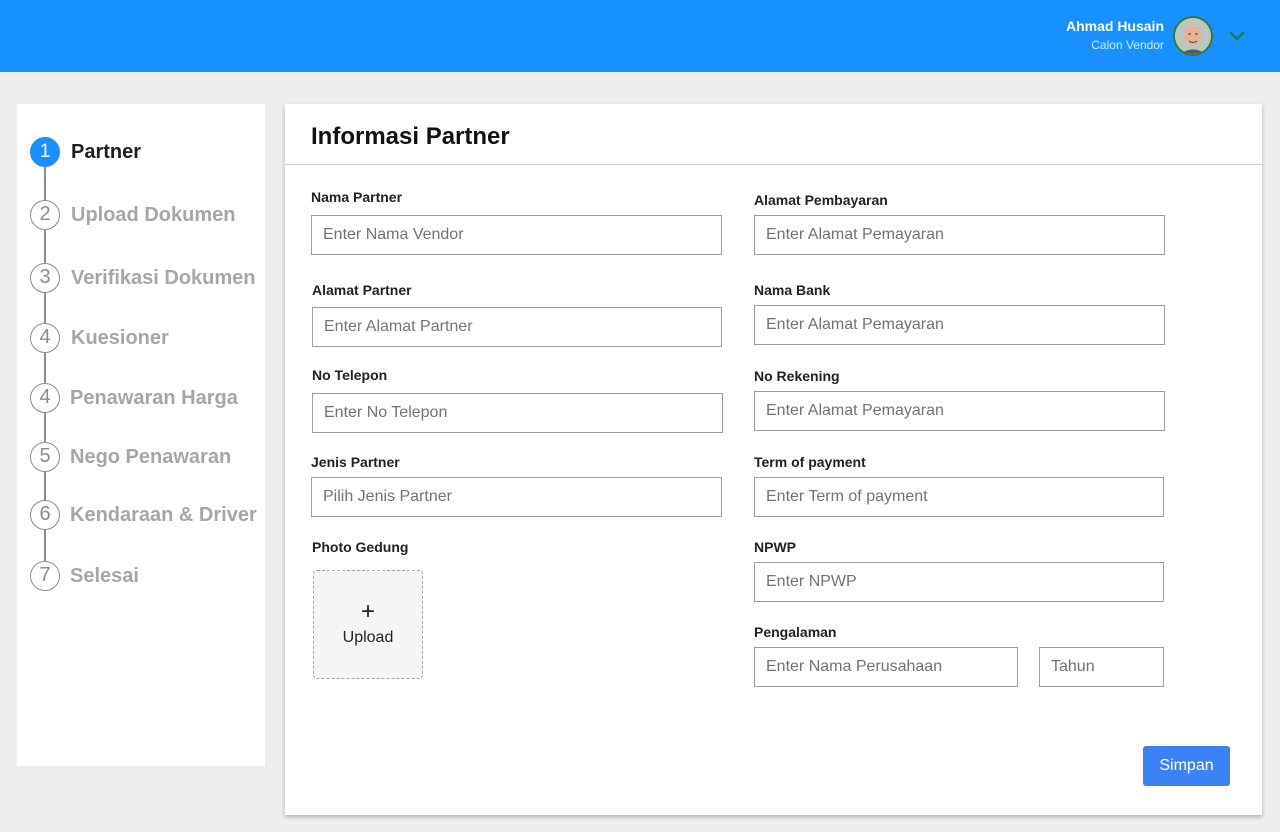 This screenshot has height=832, width=1280. I want to click on step-number: 1, so click(45, 152).